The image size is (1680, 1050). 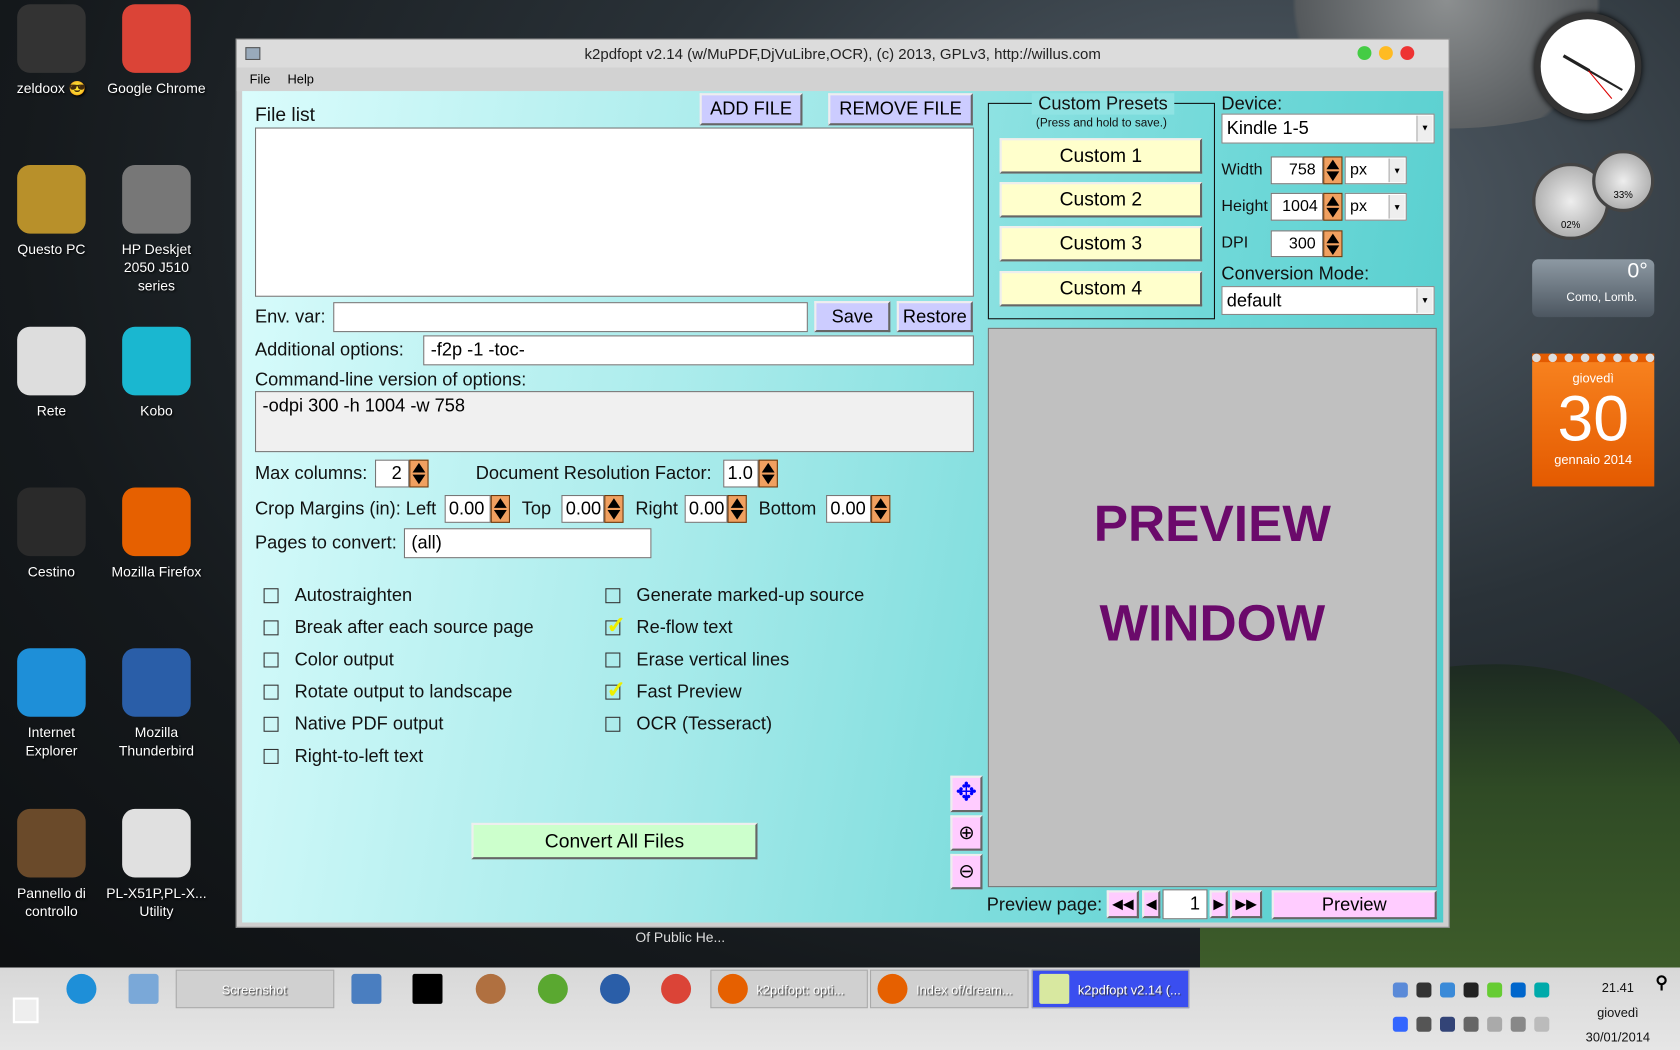 I want to click on crop-right-input: 0.00, so click(x=706, y=509).